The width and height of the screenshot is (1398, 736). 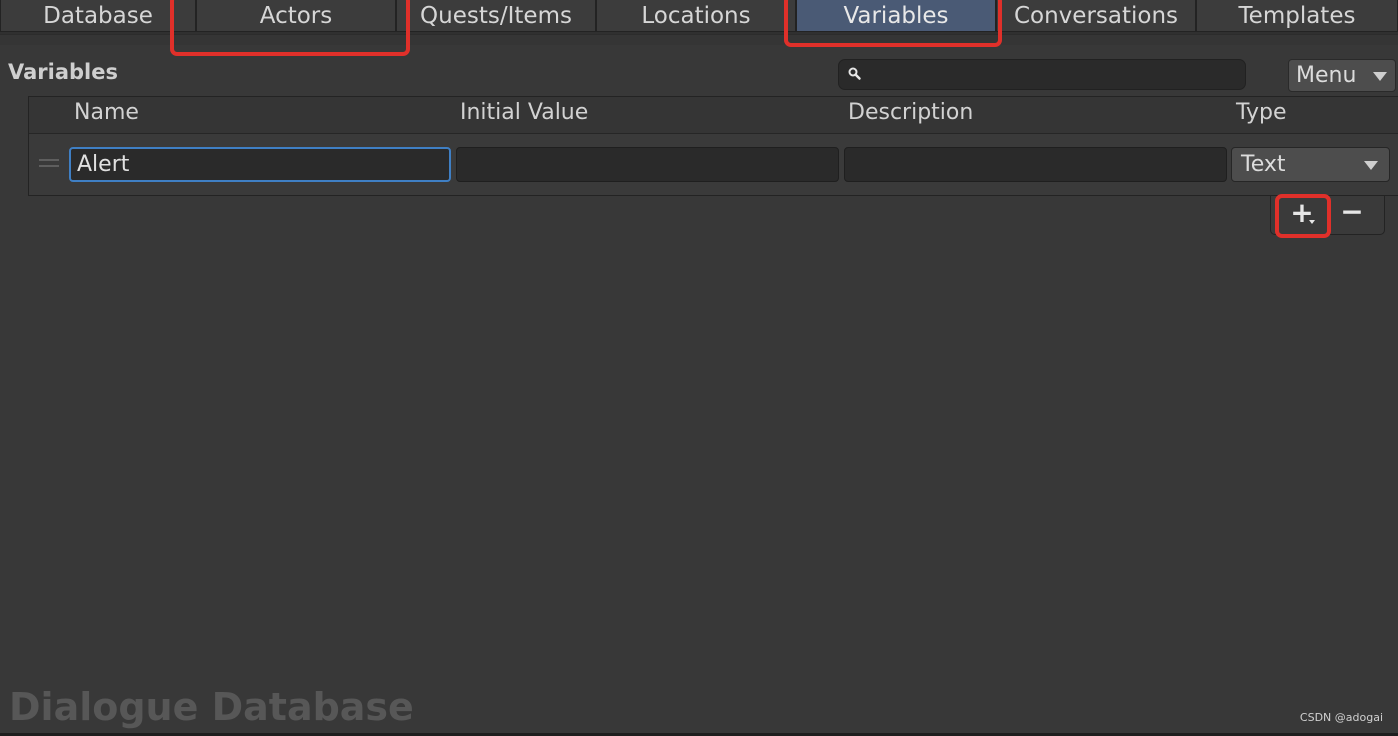 I want to click on menu-button: Menu, so click(x=1342, y=75).